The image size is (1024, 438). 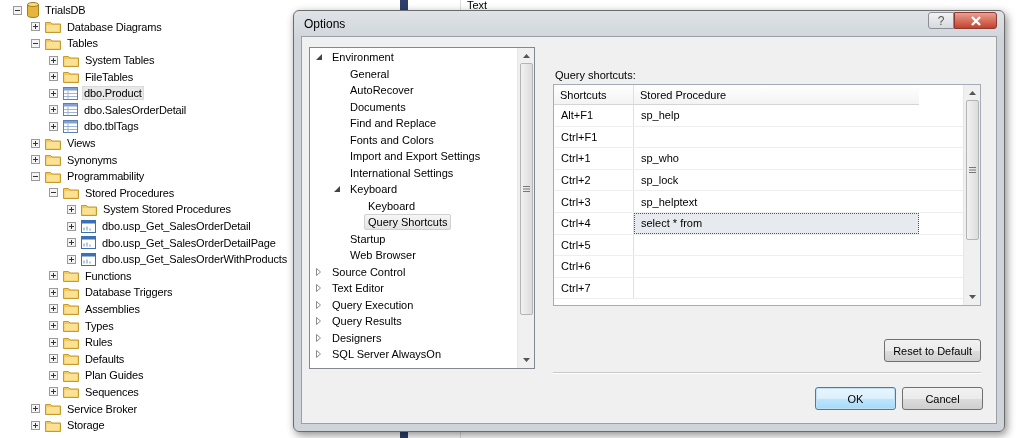 I want to click on nav-item: Documents, so click(x=378, y=106).